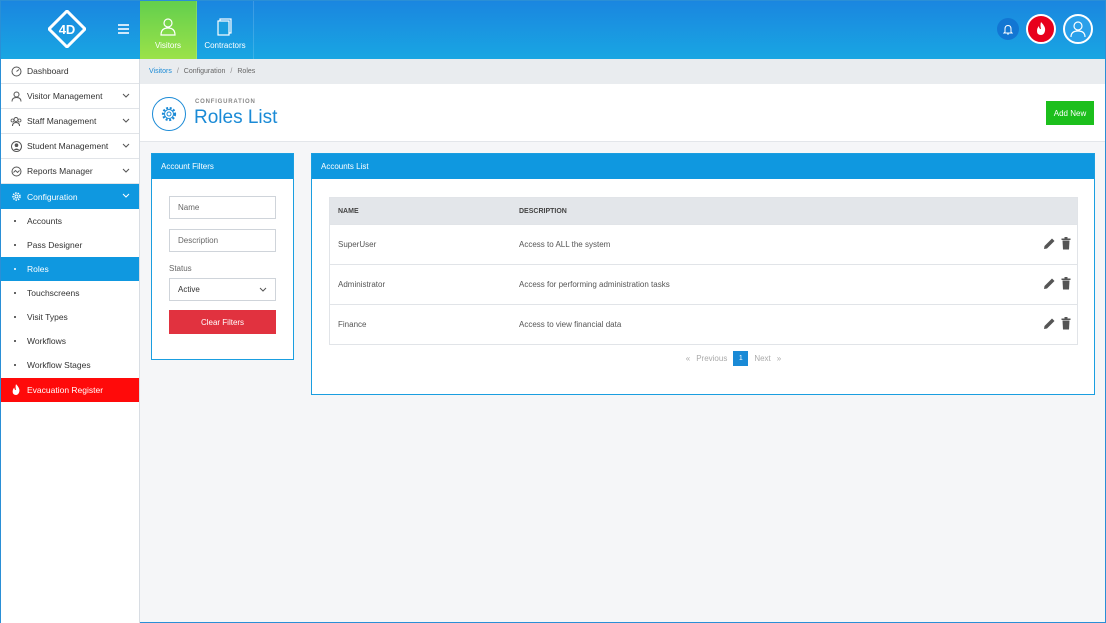 Image resolution: width=1106 pixels, height=623 pixels. I want to click on sidebar-item-label: Student Management, so click(68, 146).